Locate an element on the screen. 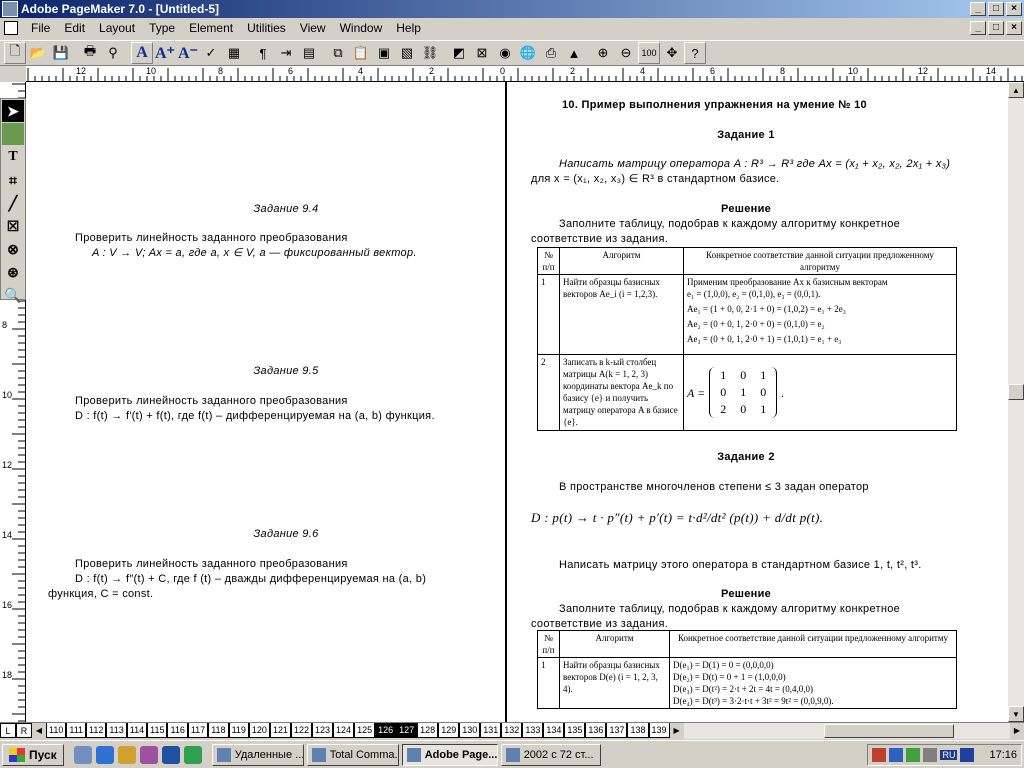 This screenshot has width=1024, height=768. quicklaunch-desktop-icon is located at coordinates (82, 754).